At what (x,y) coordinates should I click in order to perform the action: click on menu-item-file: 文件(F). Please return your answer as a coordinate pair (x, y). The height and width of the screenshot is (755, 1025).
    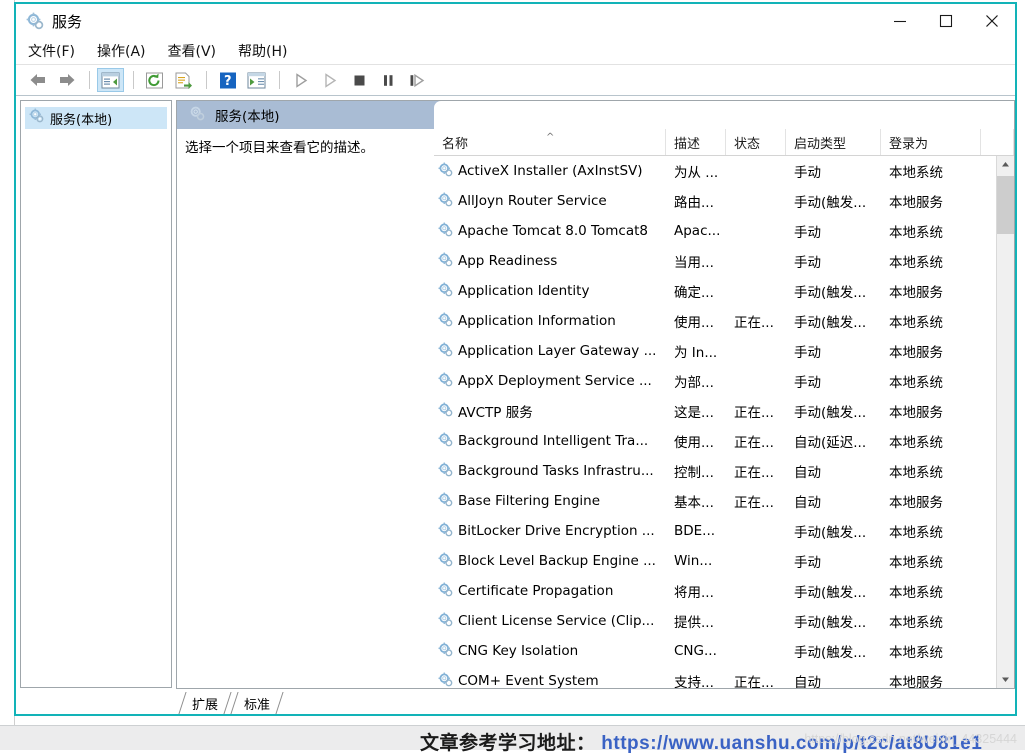
    Looking at the image, I should click on (51, 51).